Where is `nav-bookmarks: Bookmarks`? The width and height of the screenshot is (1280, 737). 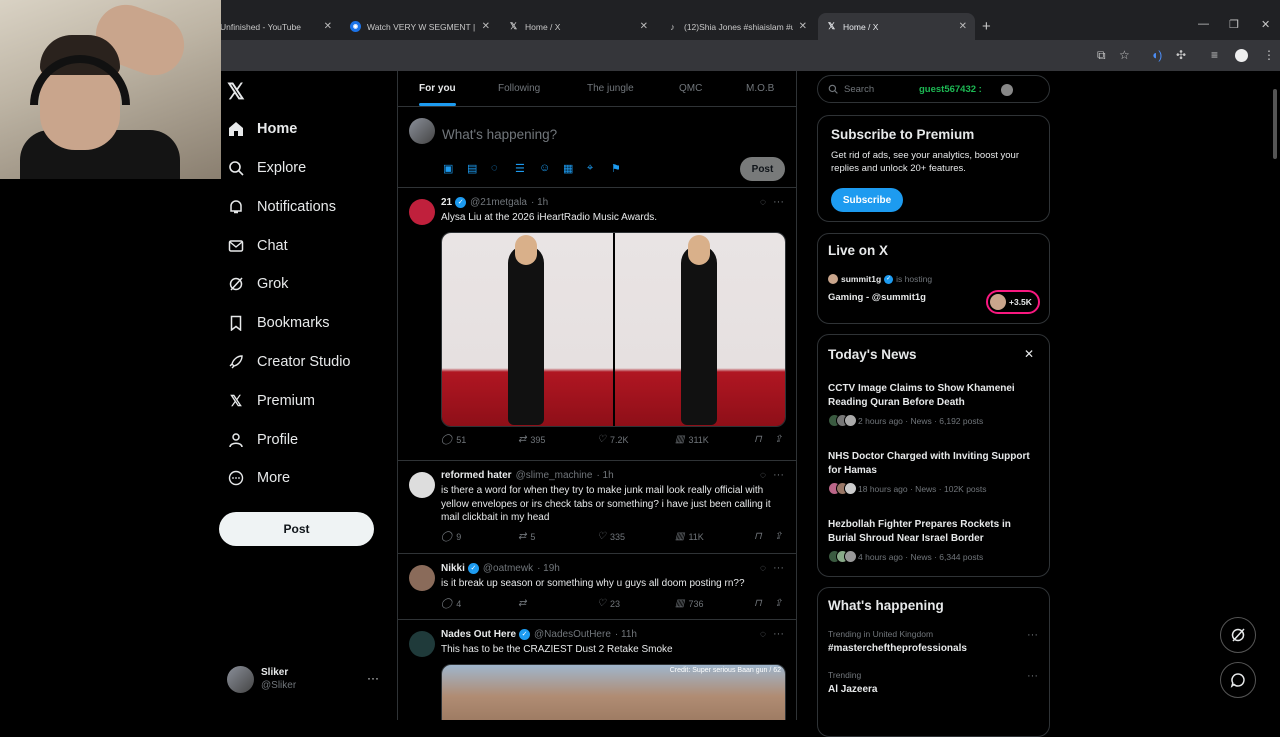
nav-bookmarks: Bookmarks is located at coordinates (278, 323).